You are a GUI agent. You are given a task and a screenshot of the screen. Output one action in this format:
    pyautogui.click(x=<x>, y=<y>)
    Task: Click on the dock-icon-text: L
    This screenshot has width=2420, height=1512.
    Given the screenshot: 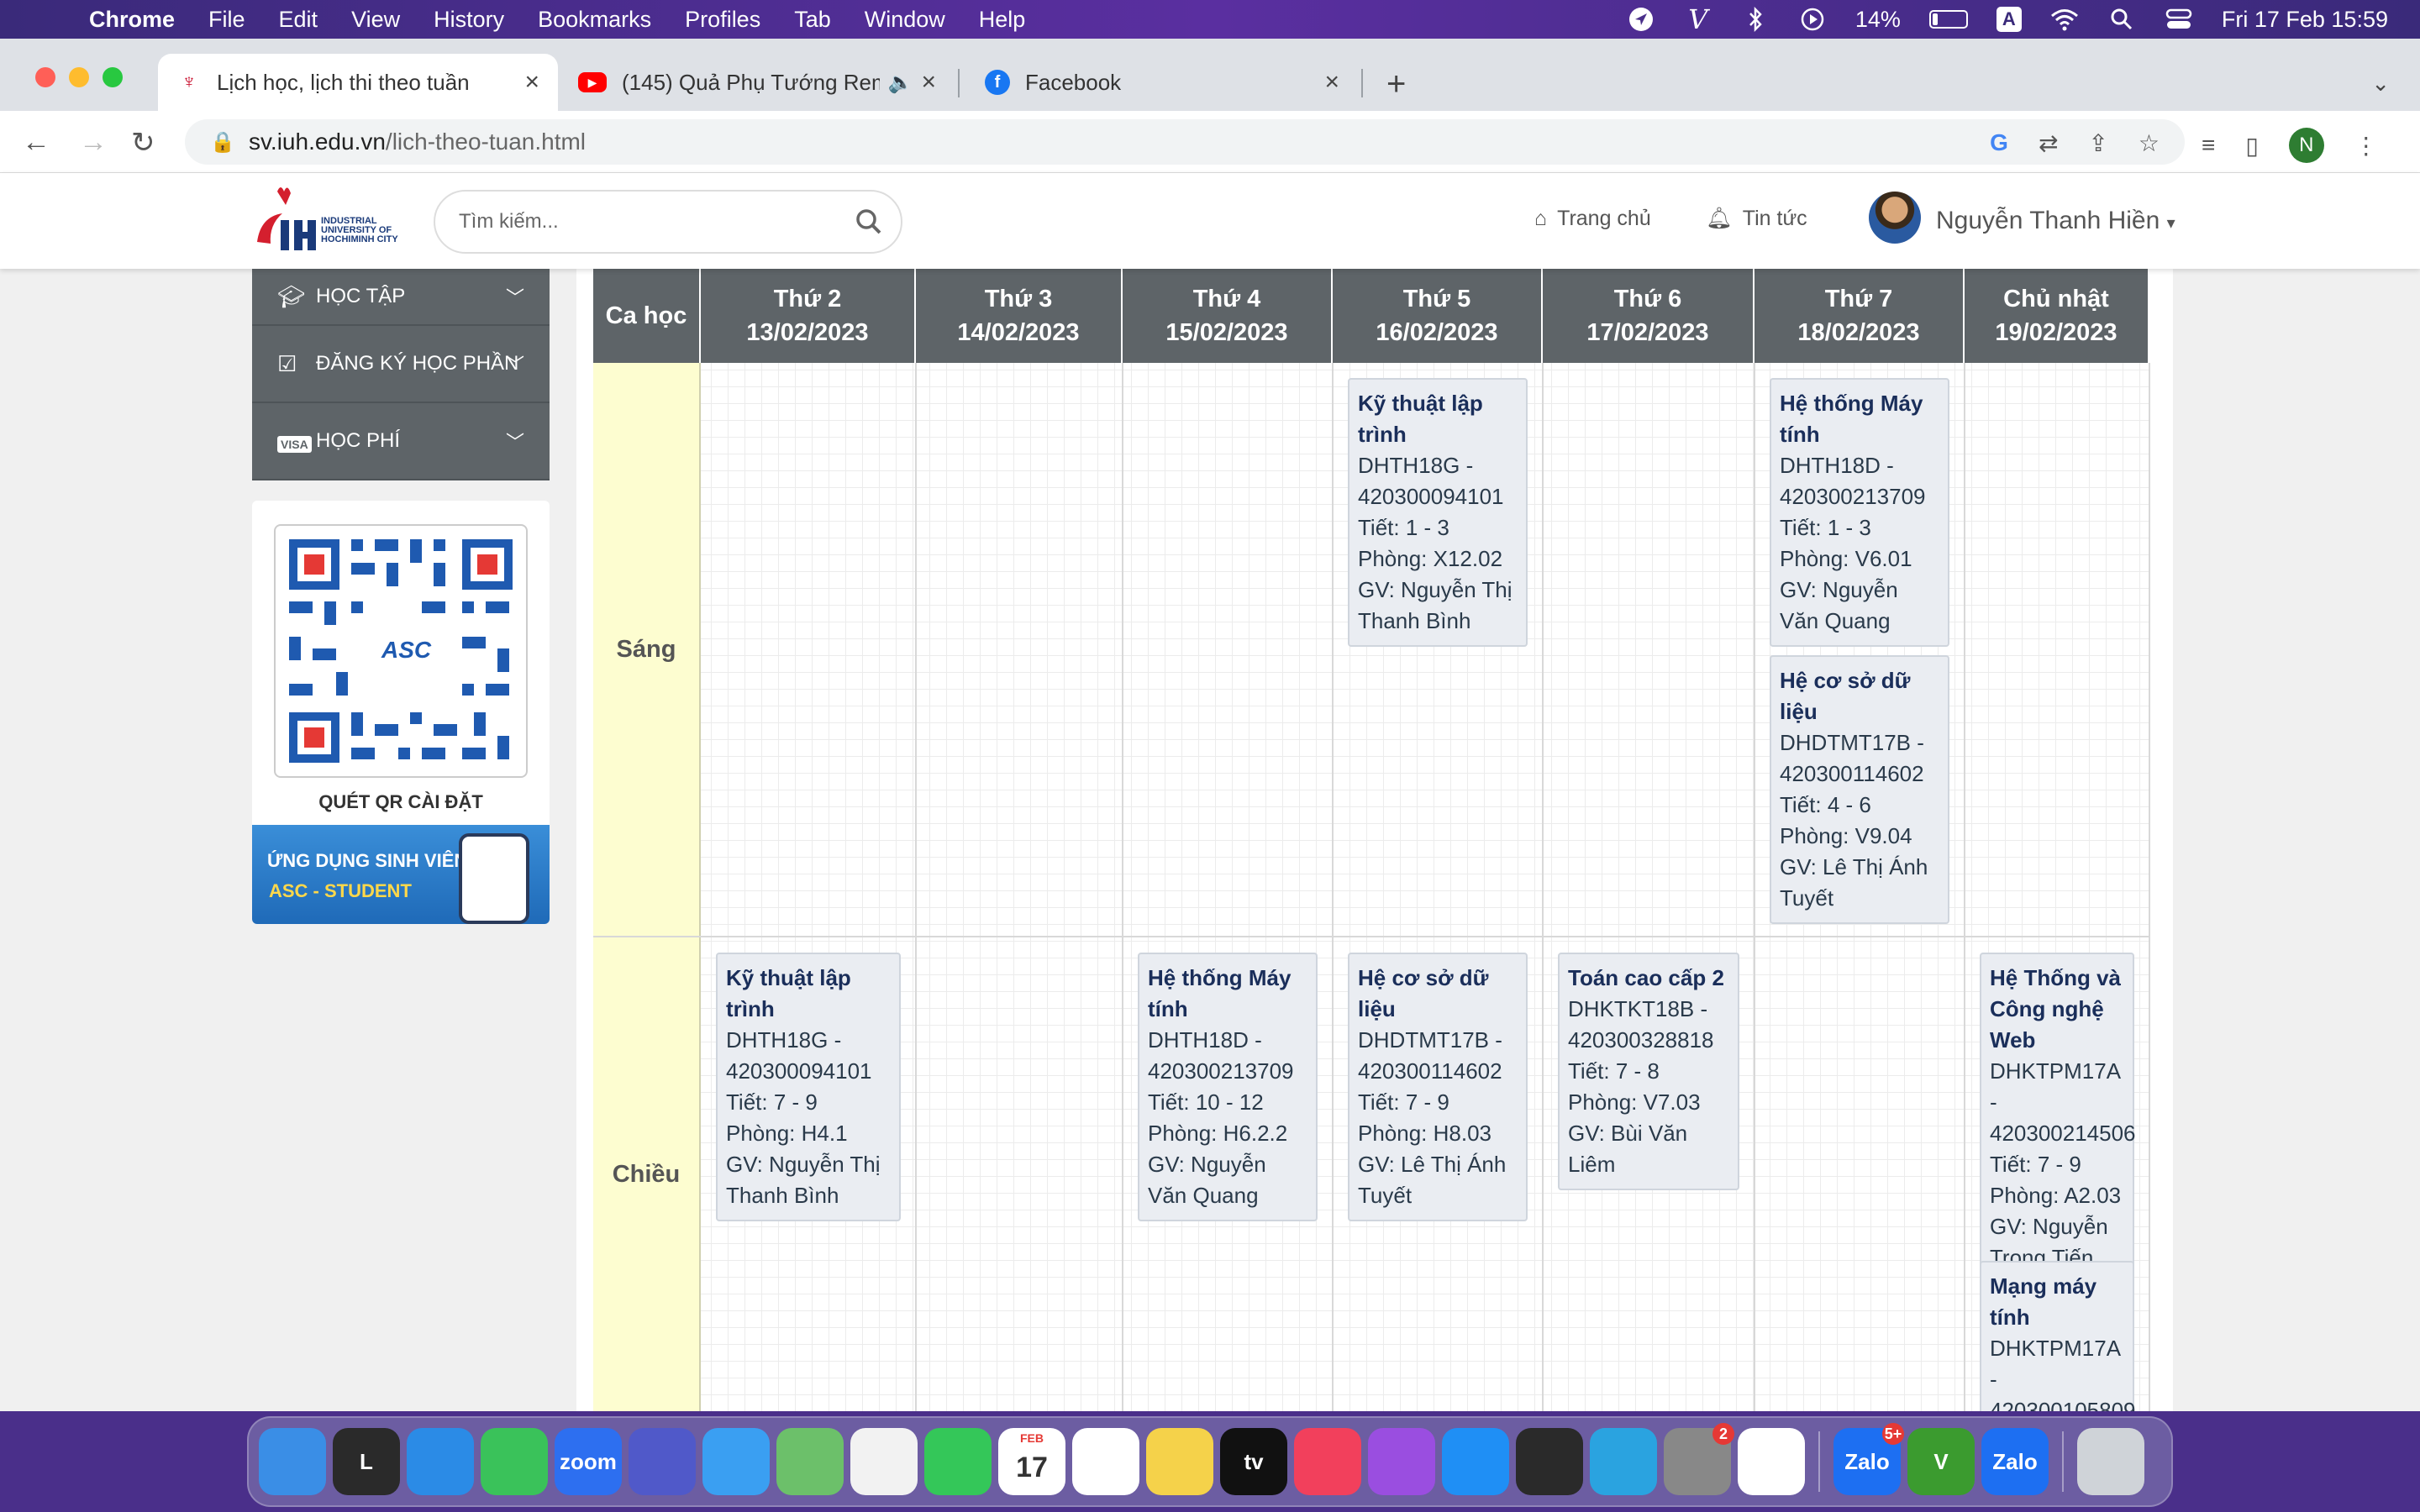 What is the action you would take?
    pyautogui.click(x=367, y=1461)
    